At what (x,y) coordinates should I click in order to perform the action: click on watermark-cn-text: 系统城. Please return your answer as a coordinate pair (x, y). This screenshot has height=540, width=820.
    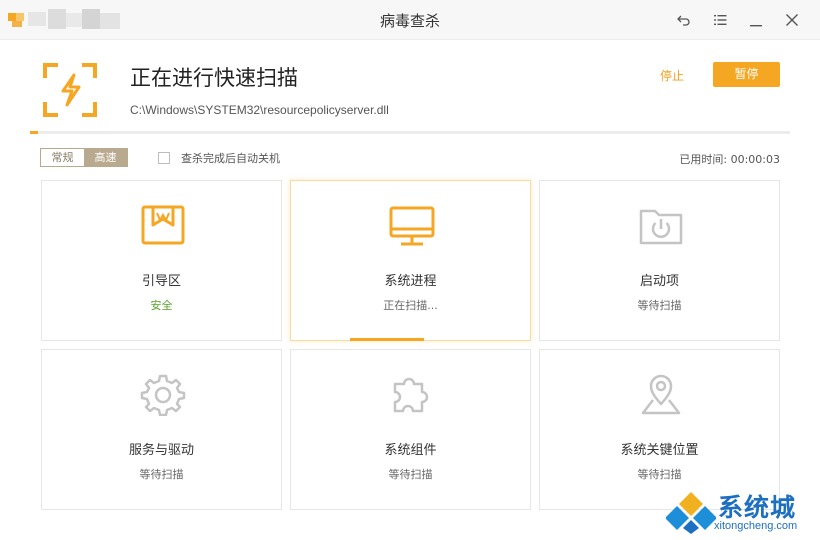
    Looking at the image, I should click on (757, 507).